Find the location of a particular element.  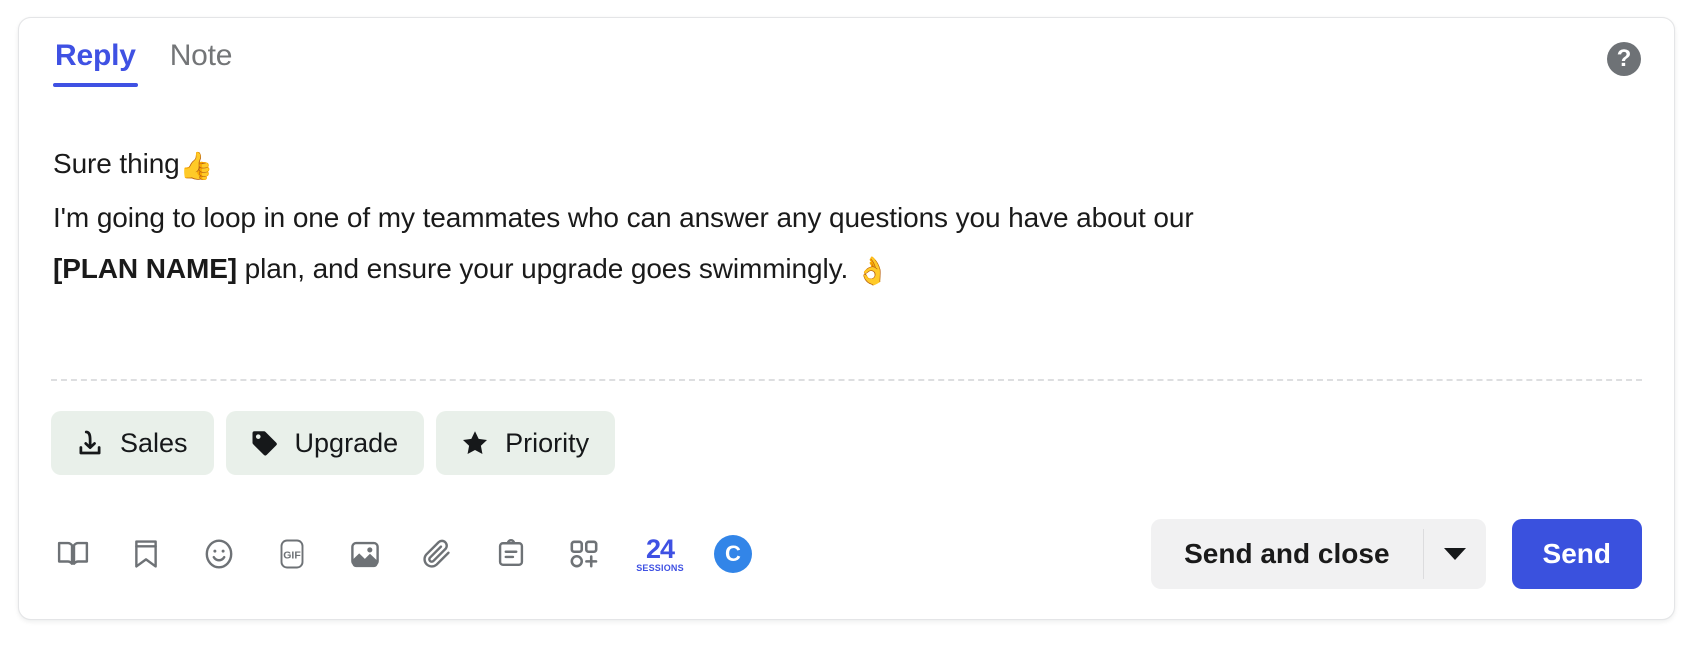

send-options-dropdown-button is located at coordinates (1455, 554).